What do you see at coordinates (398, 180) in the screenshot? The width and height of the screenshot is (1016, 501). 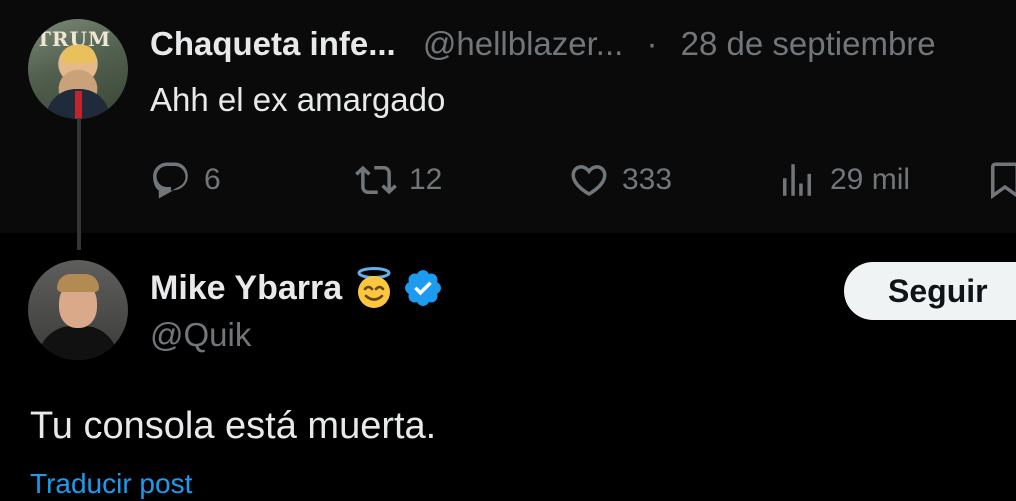 I see `repost-button: 12` at bounding box center [398, 180].